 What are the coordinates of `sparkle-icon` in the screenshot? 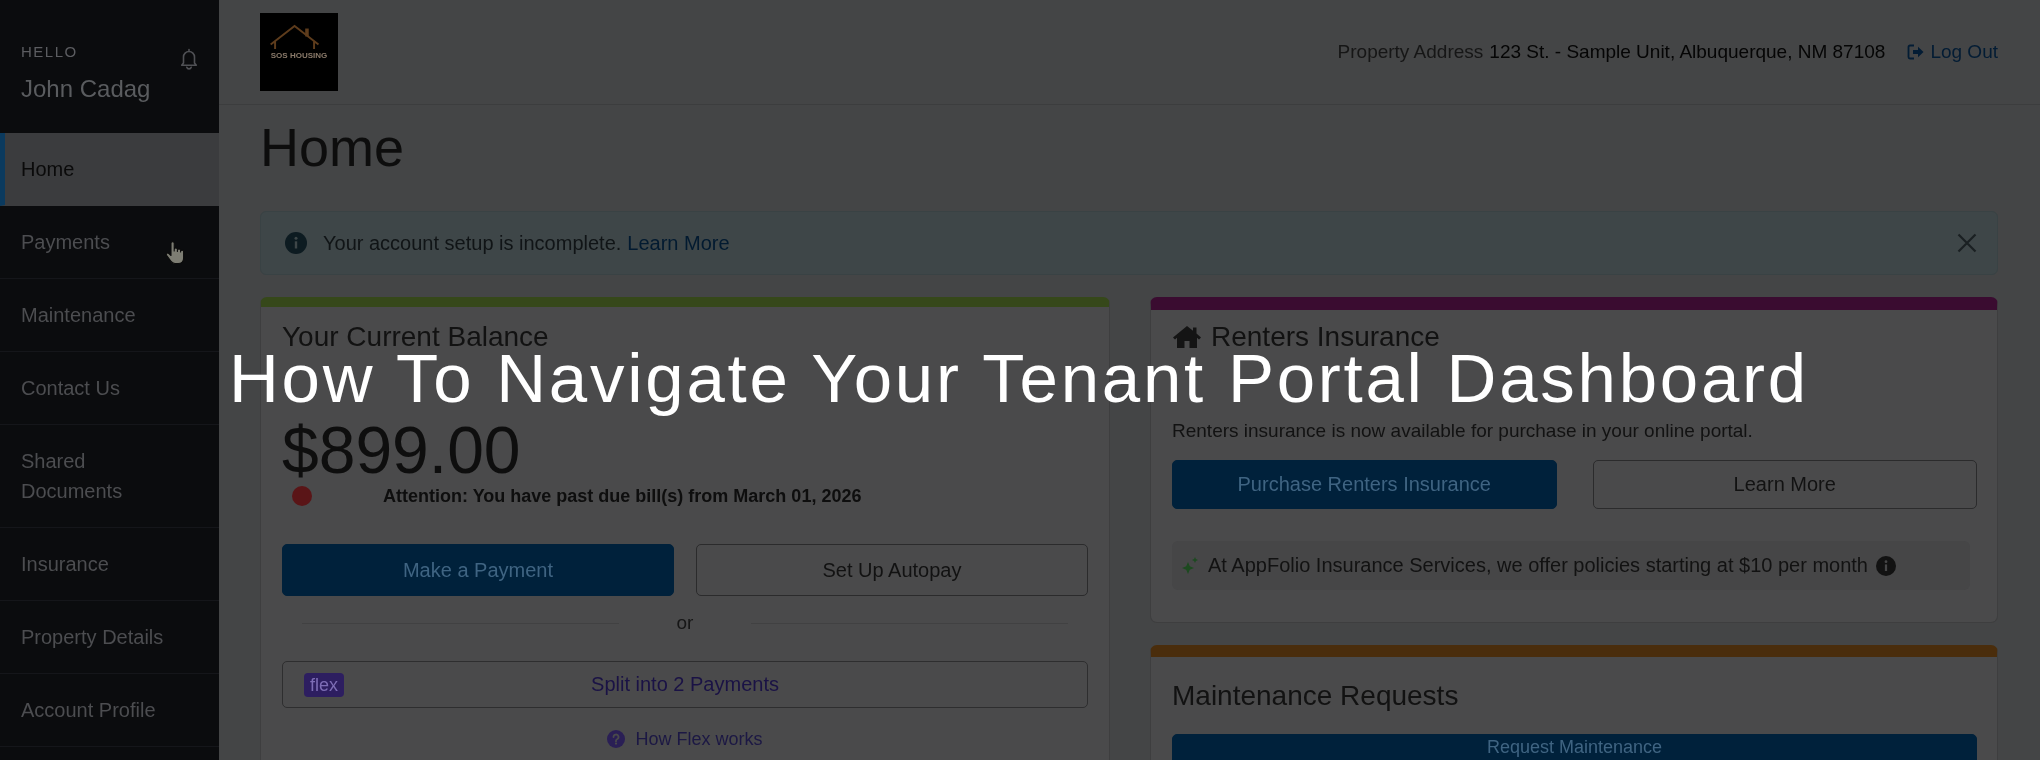 It's located at (1190, 565).